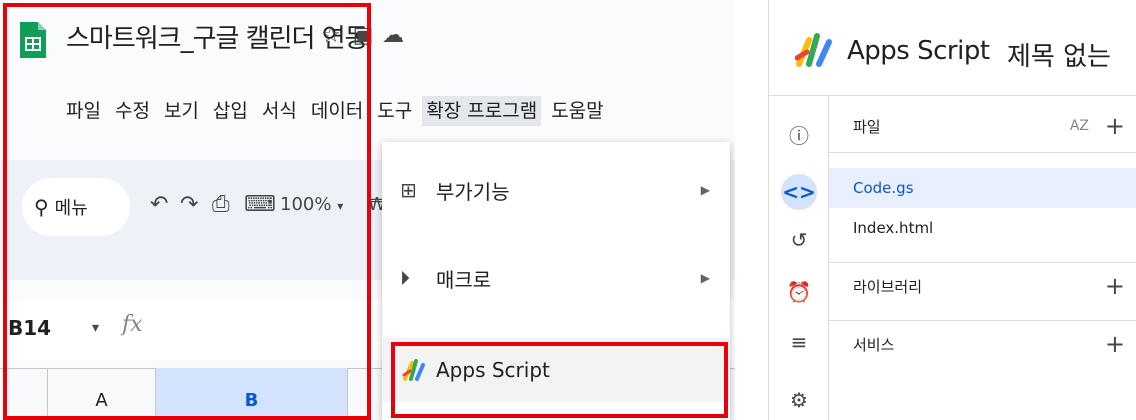 This screenshot has height=420, width=1136. What do you see at coordinates (799, 292) in the screenshot?
I see `alarm-icon: ⏰` at bounding box center [799, 292].